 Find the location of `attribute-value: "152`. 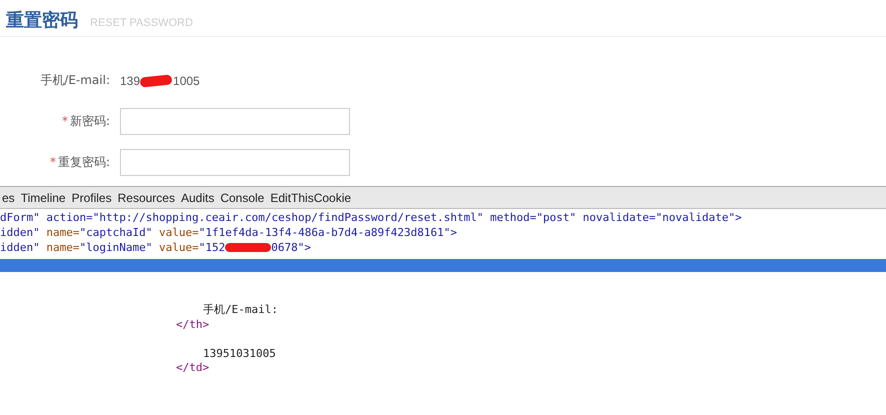

attribute-value: "152 is located at coordinates (212, 247).